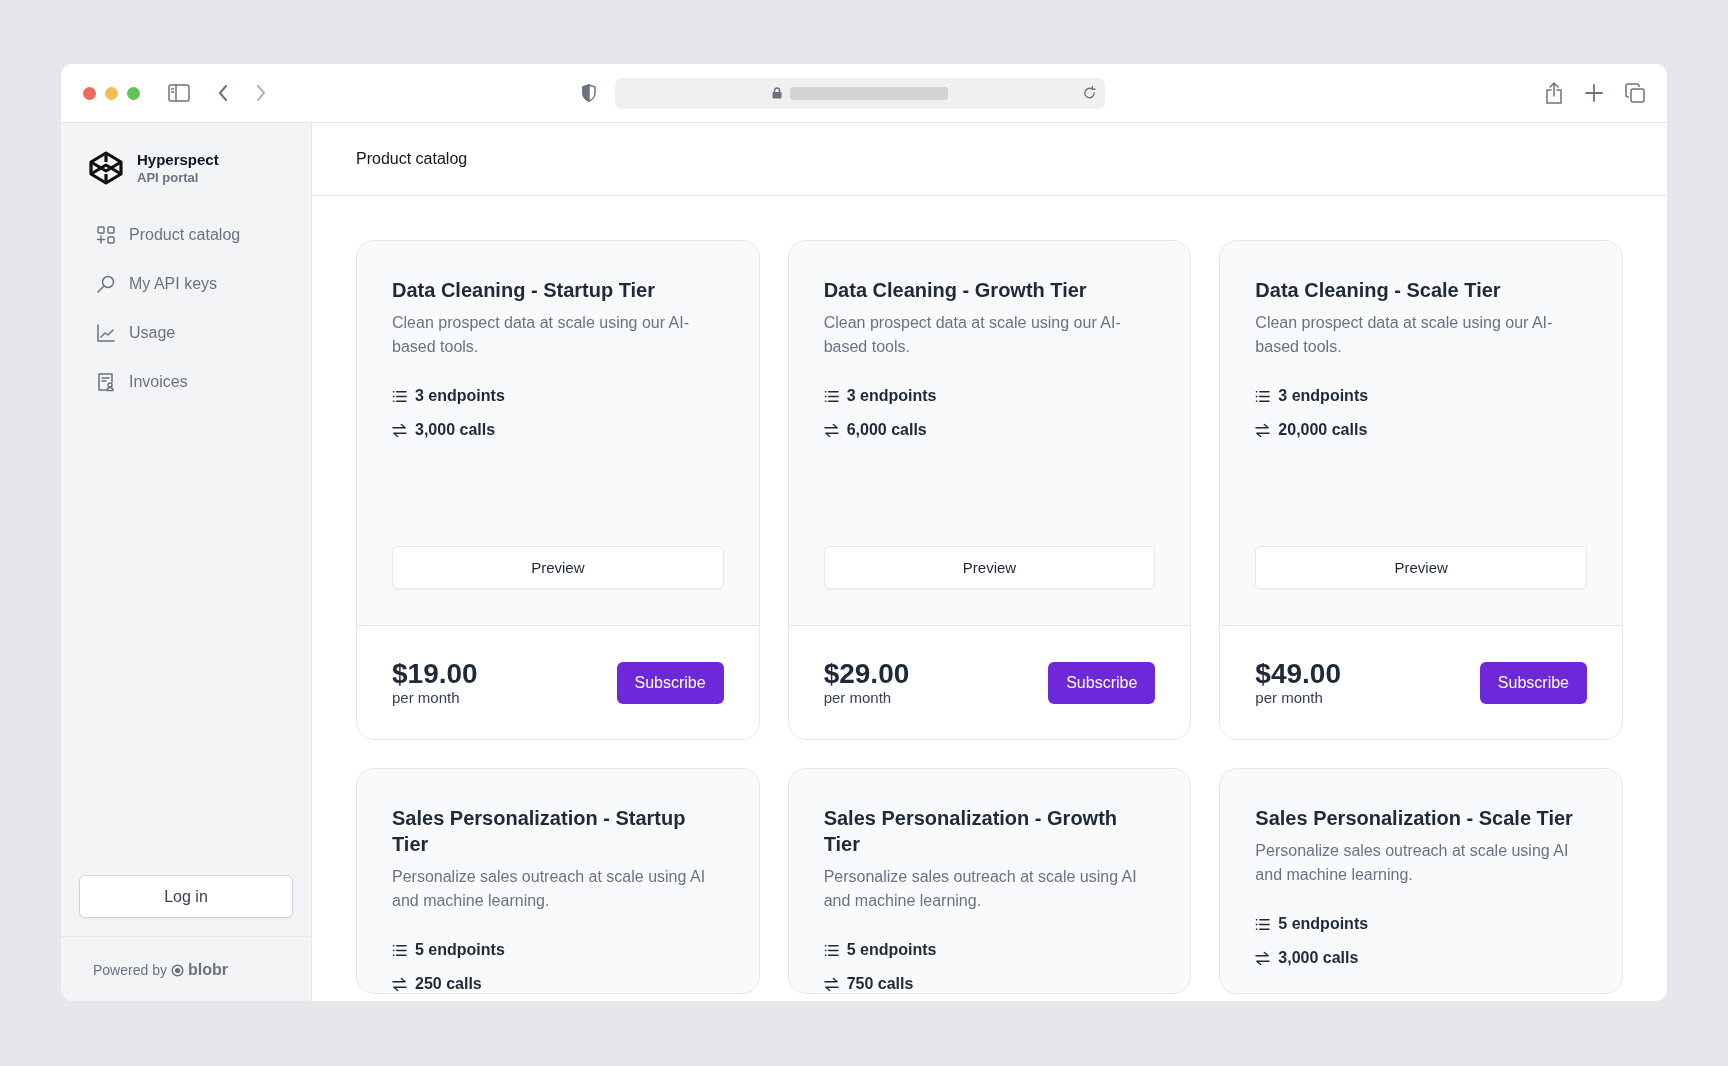 This screenshot has height=1066, width=1728. What do you see at coordinates (435, 674) in the screenshot?
I see `price: $19.00` at bounding box center [435, 674].